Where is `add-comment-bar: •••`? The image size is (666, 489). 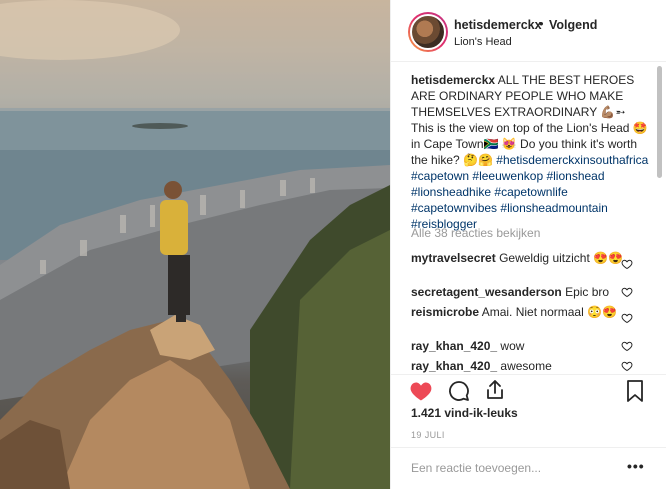
add-comment-bar: ••• is located at coordinates (528, 468).